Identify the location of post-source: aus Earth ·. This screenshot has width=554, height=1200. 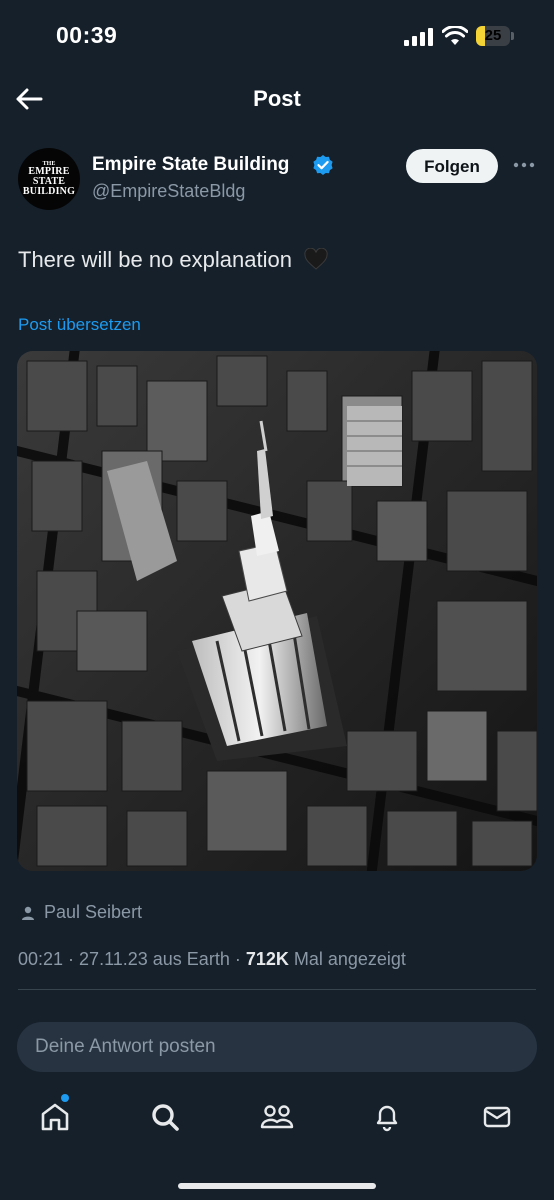
(196, 959).